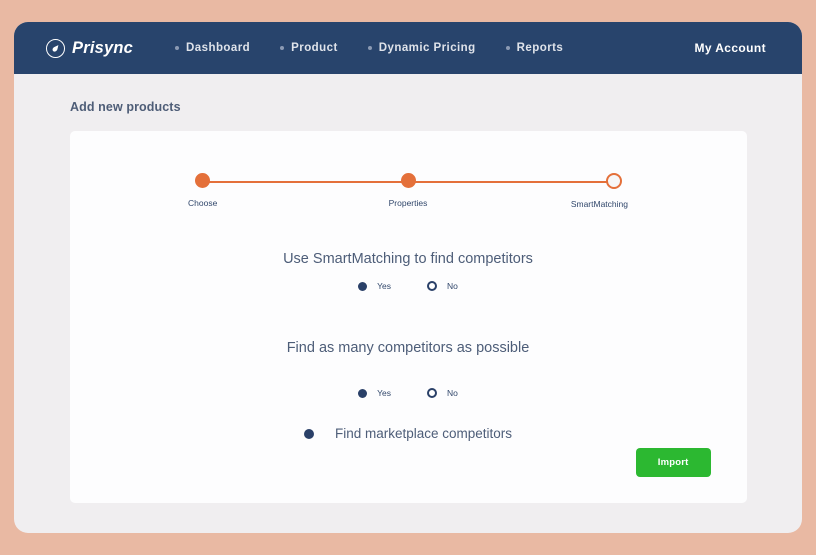 The width and height of the screenshot is (816, 555). What do you see at coordinates (103, 47) in the screenshot?
I see `brand-name: Prisync` at bounding box center [103, 47].